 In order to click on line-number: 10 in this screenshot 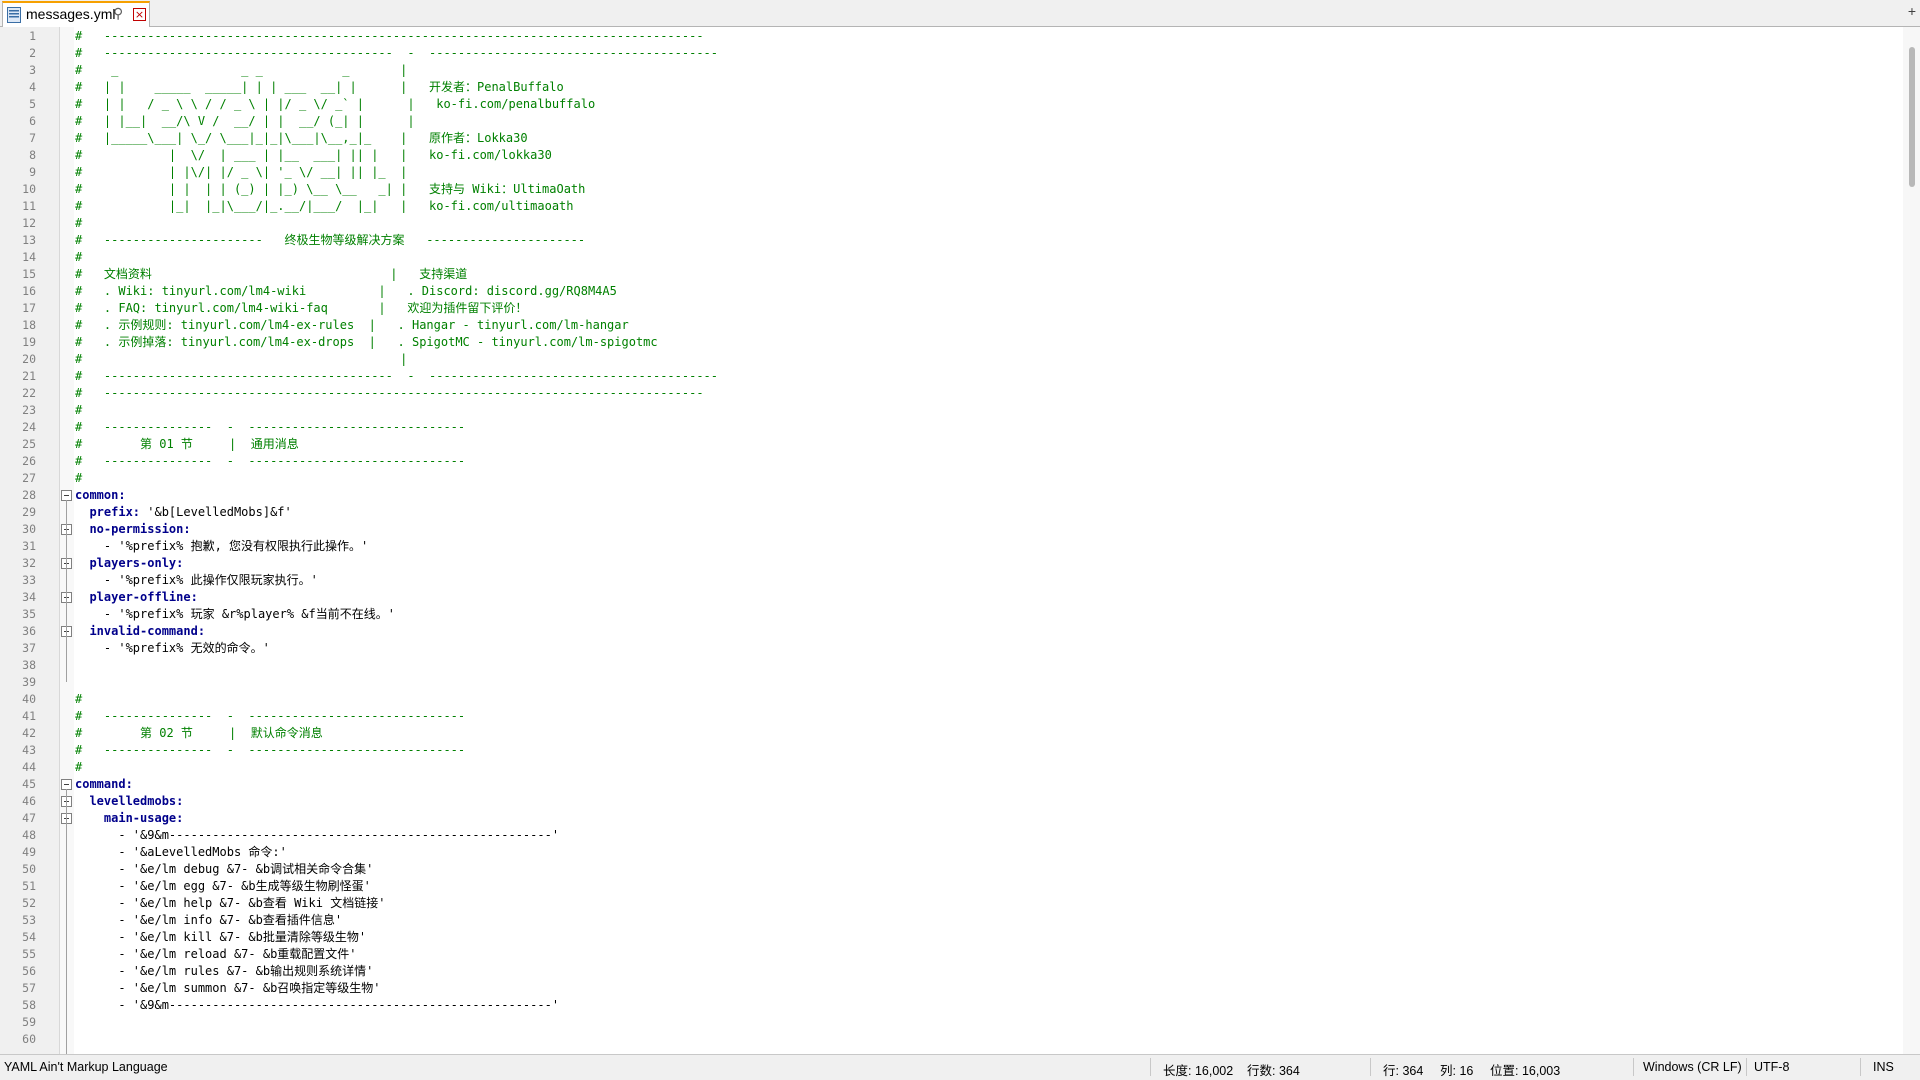, I will do `click(29, 189)`.